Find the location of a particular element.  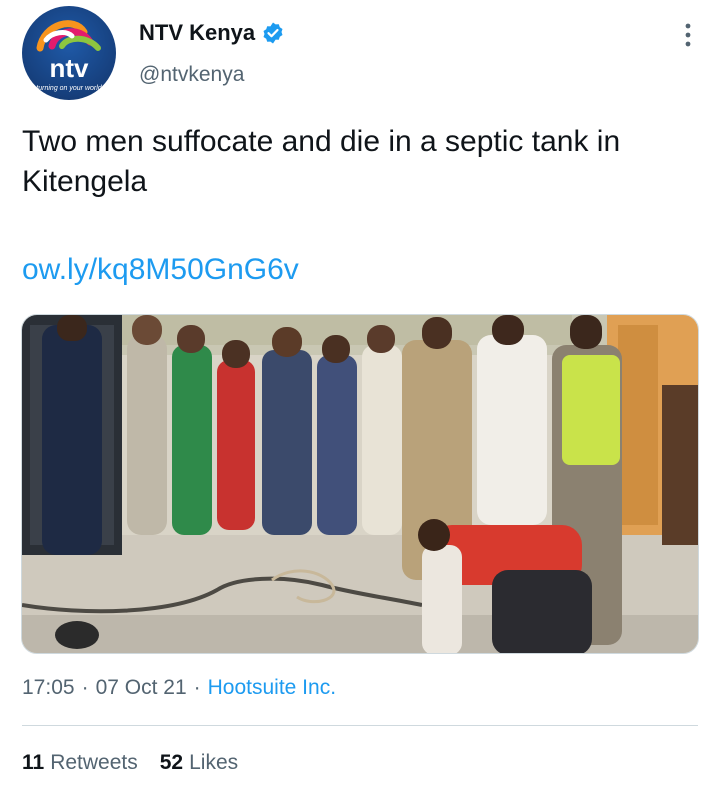

author-name: NTV Kenya is located at coordinates (212, 33).